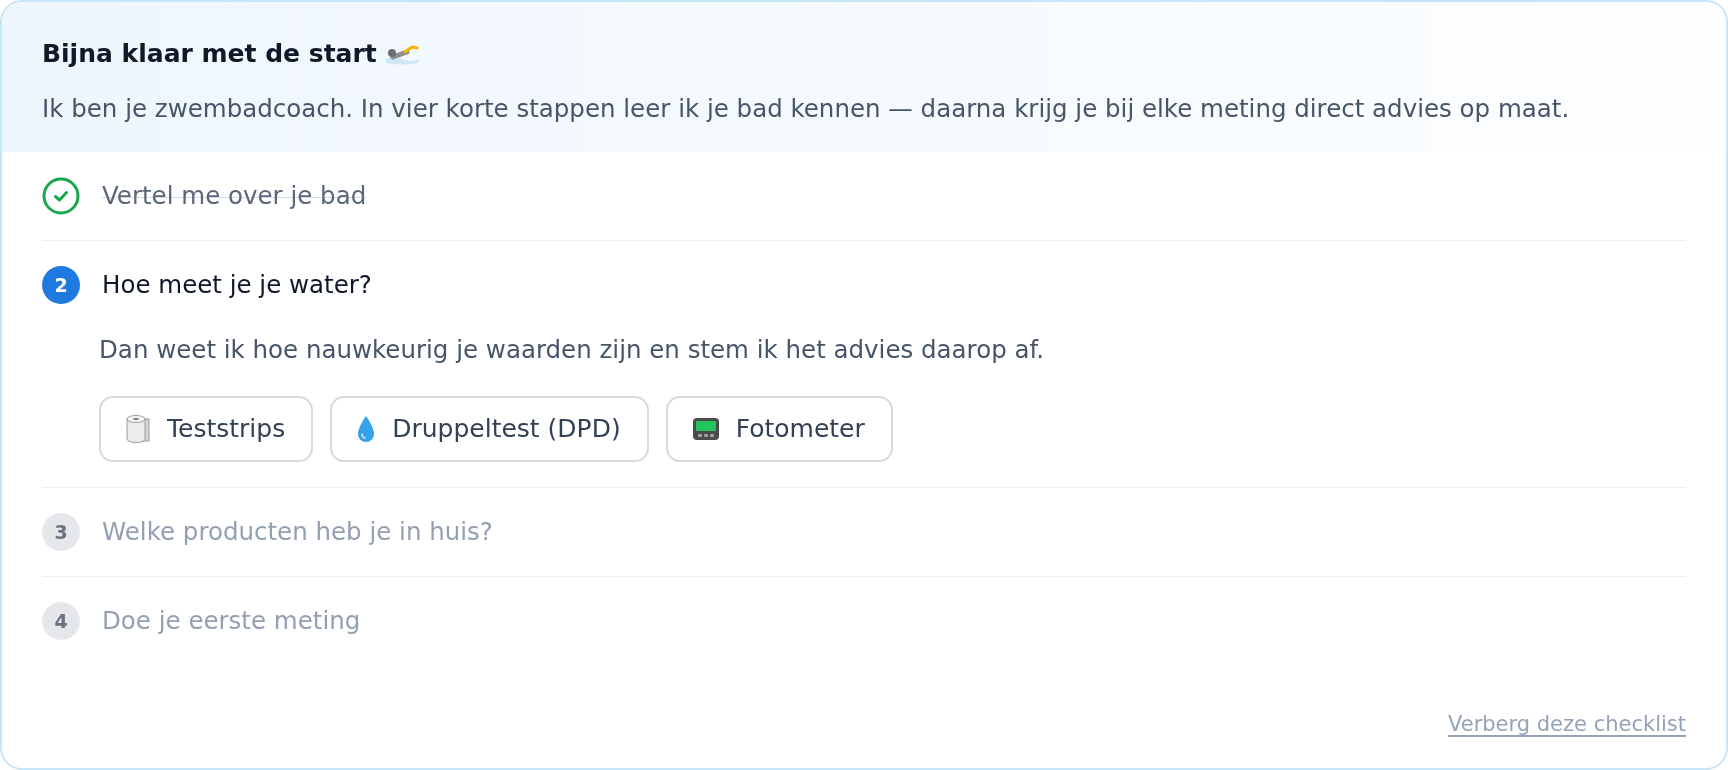 The height and width of the screenshot is (770, 1728). I want to click on step-title: Hoe meet je je water?, so click(237, 285).